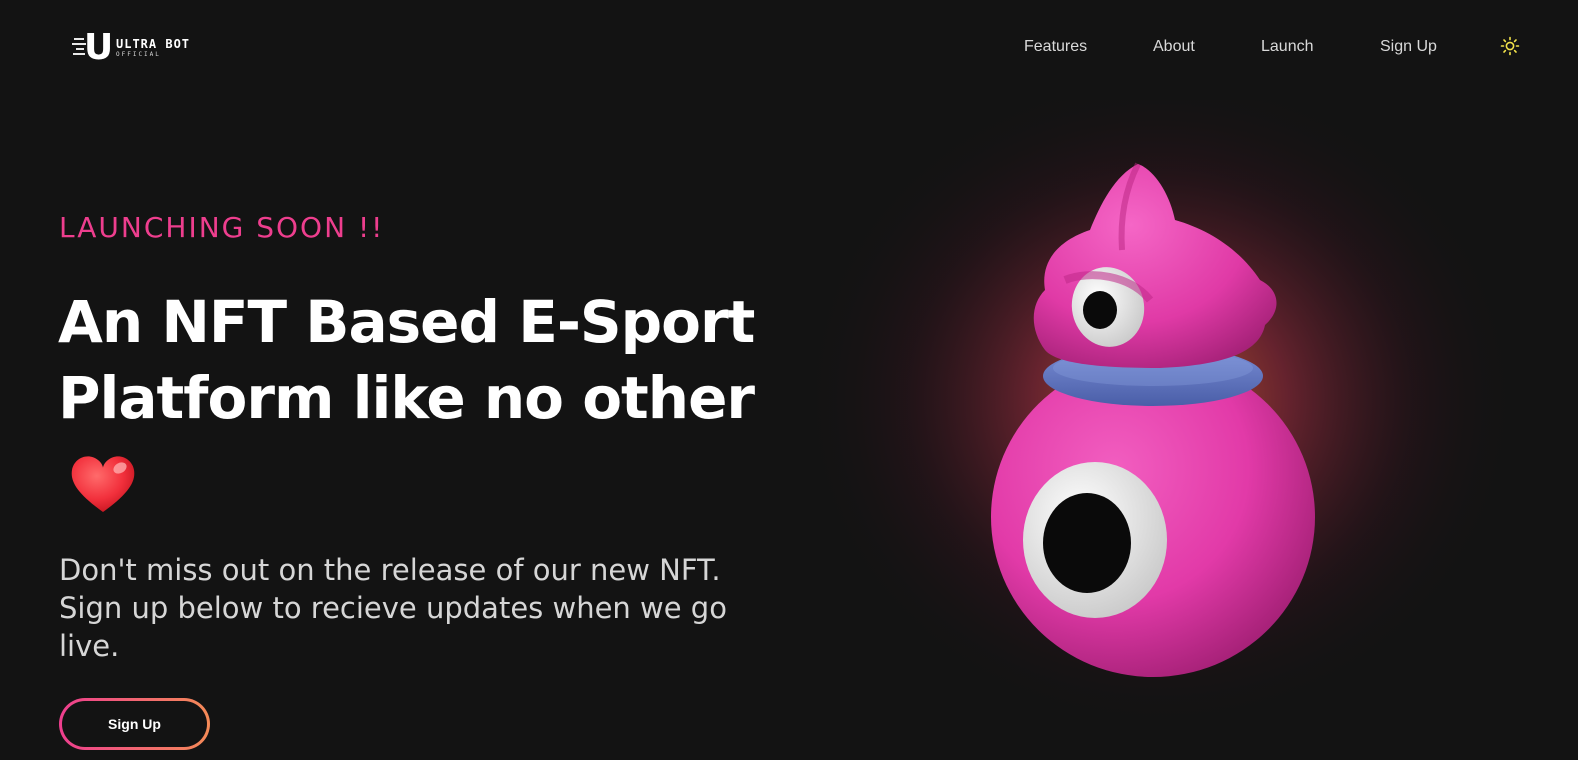 This screenshot has height=760, width=1578. I want to click on heart-icon, so click(103, 484).